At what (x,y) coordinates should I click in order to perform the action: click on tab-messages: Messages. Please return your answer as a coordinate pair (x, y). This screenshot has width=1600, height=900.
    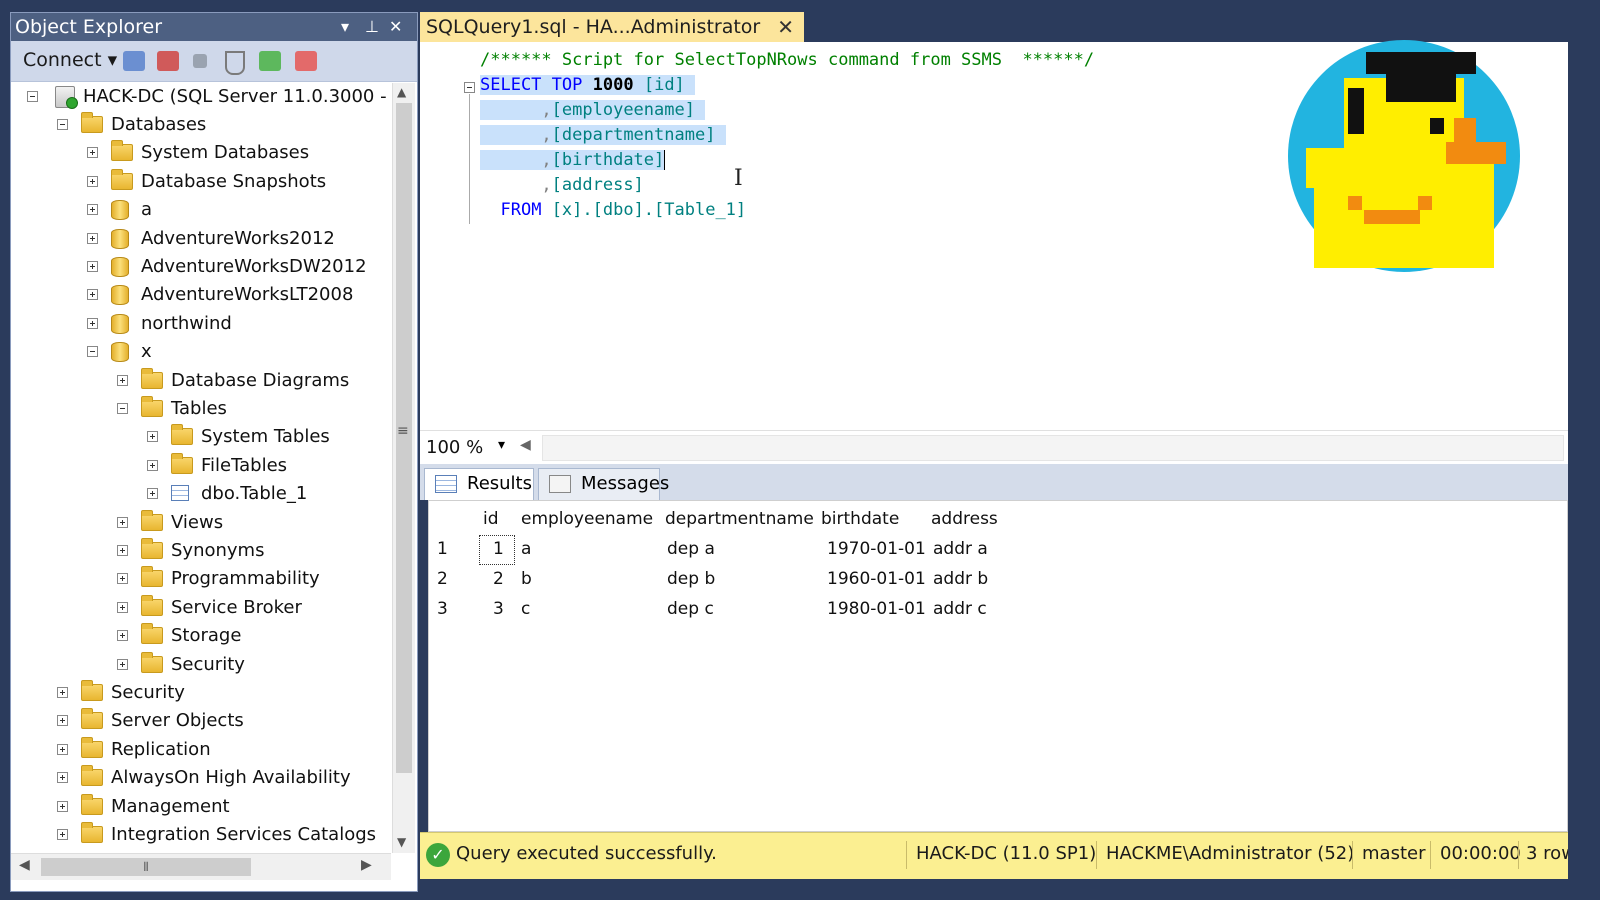
    Looking at the image, I should click on (603, 484).